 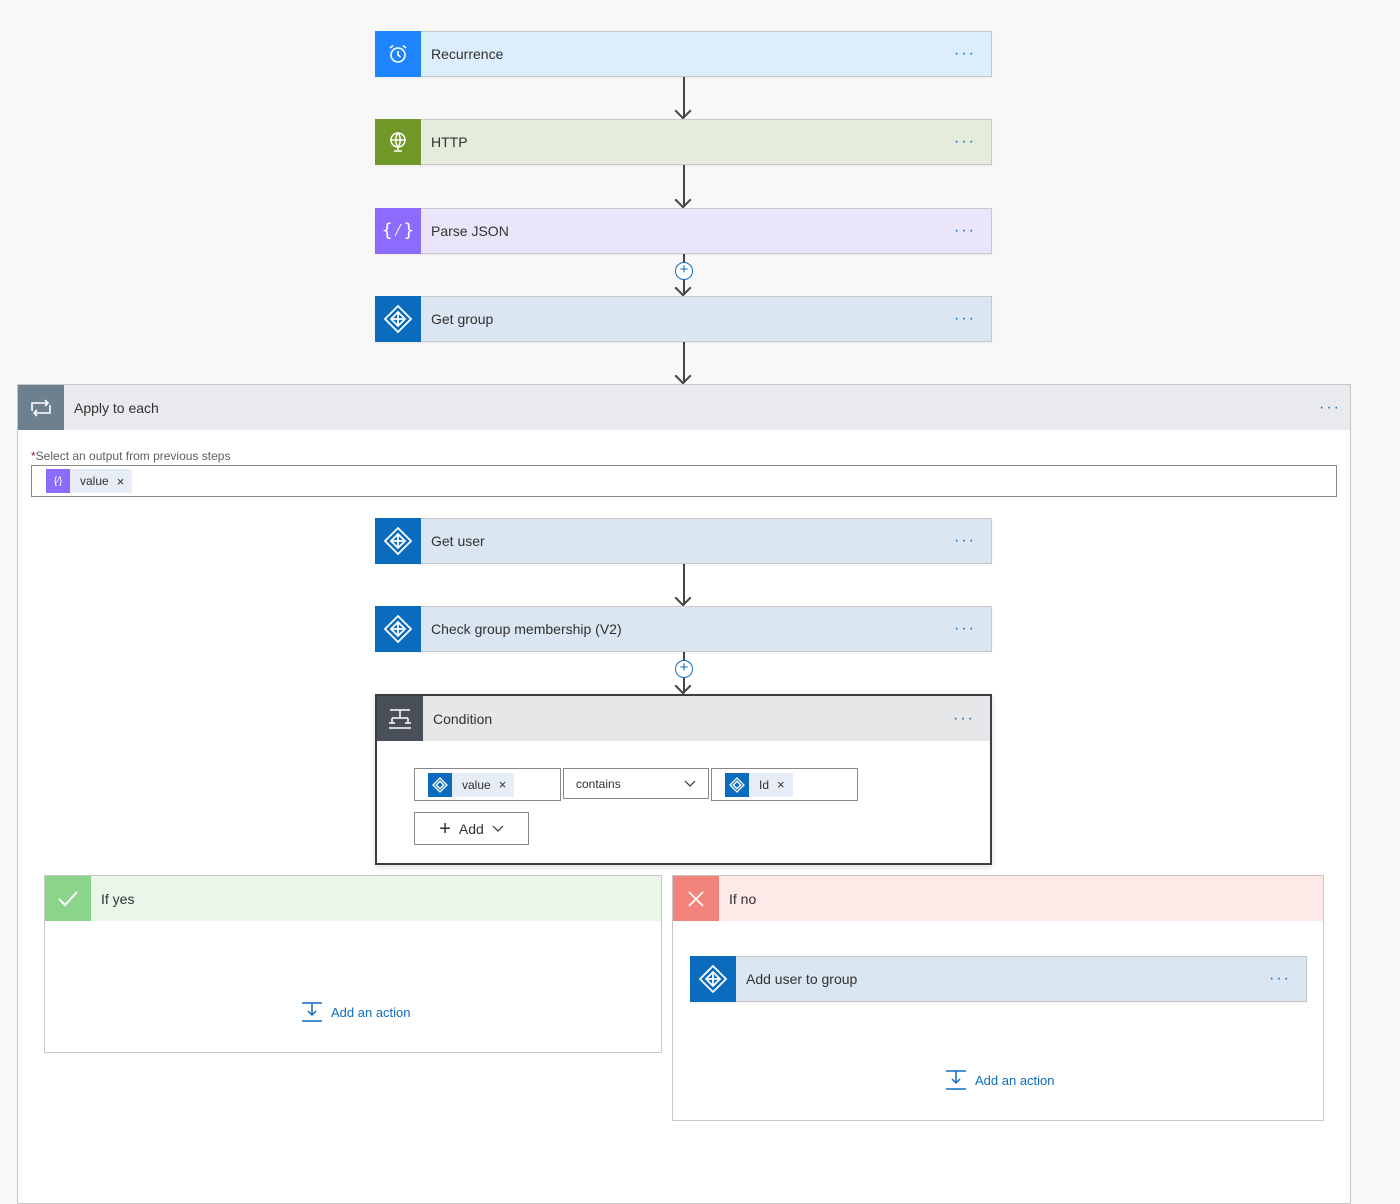 I want to click on value-token: {⁄} value ×, so click(x=89, y=481).